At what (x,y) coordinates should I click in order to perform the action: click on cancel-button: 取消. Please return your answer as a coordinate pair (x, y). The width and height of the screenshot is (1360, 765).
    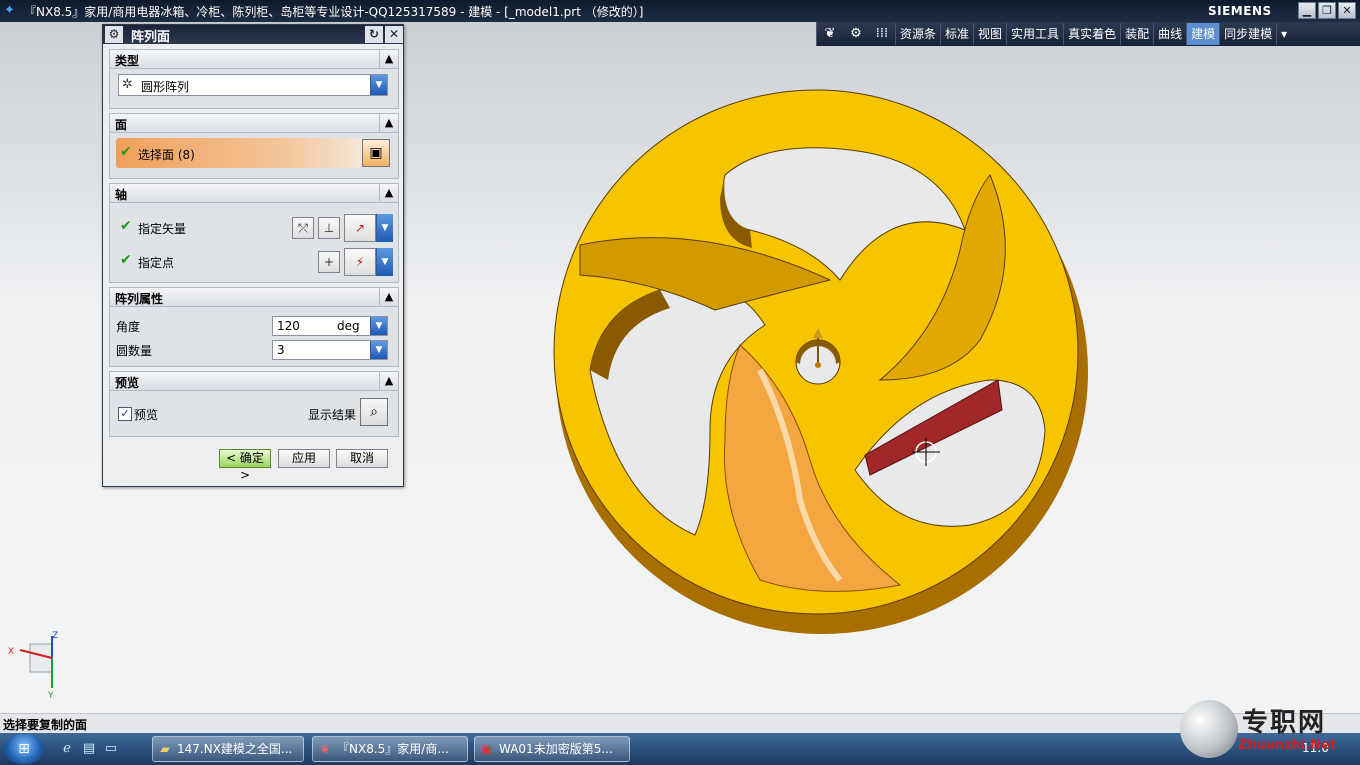
    Looking at the image, I should click on (362, 458).